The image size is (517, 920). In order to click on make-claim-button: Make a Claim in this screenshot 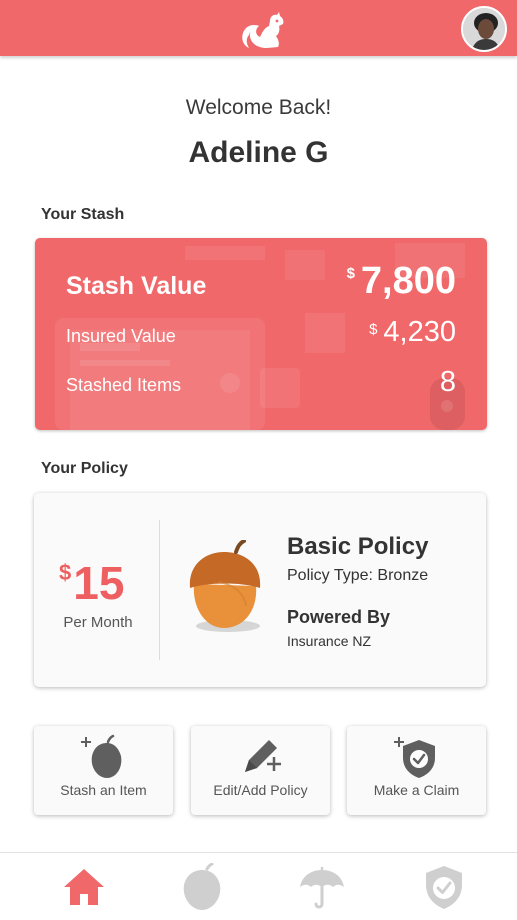, I will do `click(416, 770)`.